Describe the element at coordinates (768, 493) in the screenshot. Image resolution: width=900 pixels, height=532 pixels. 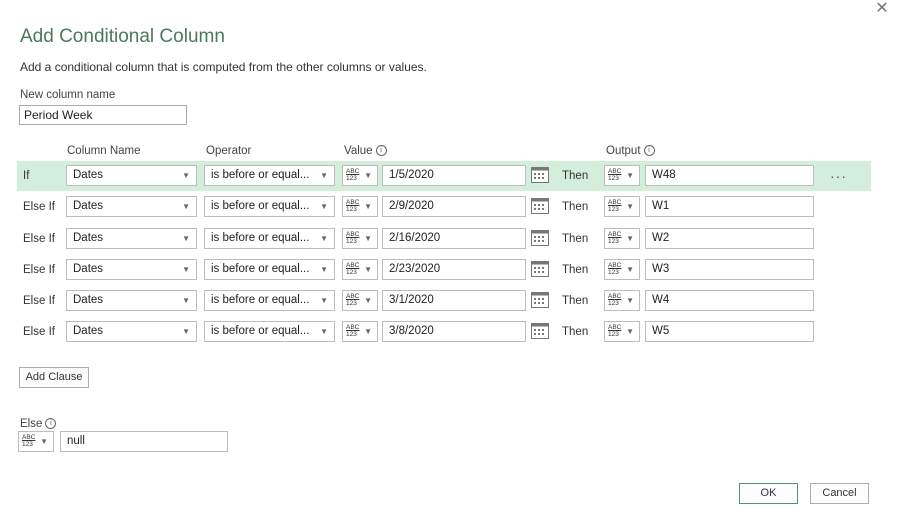
I see `ok-button: OK` at that location.